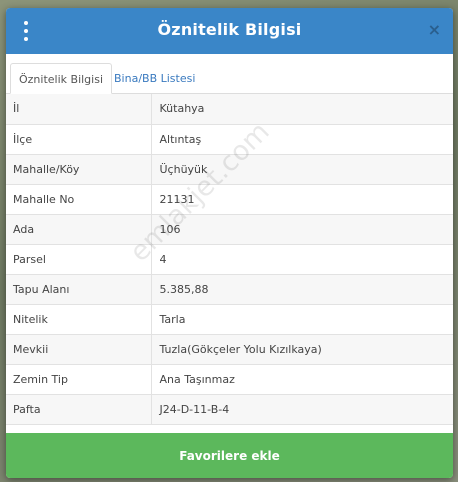 The width and height of the screenshot is (458, 482). I want to click on table-row: Tapu Alanı 5.385,88, so click(229, 289).